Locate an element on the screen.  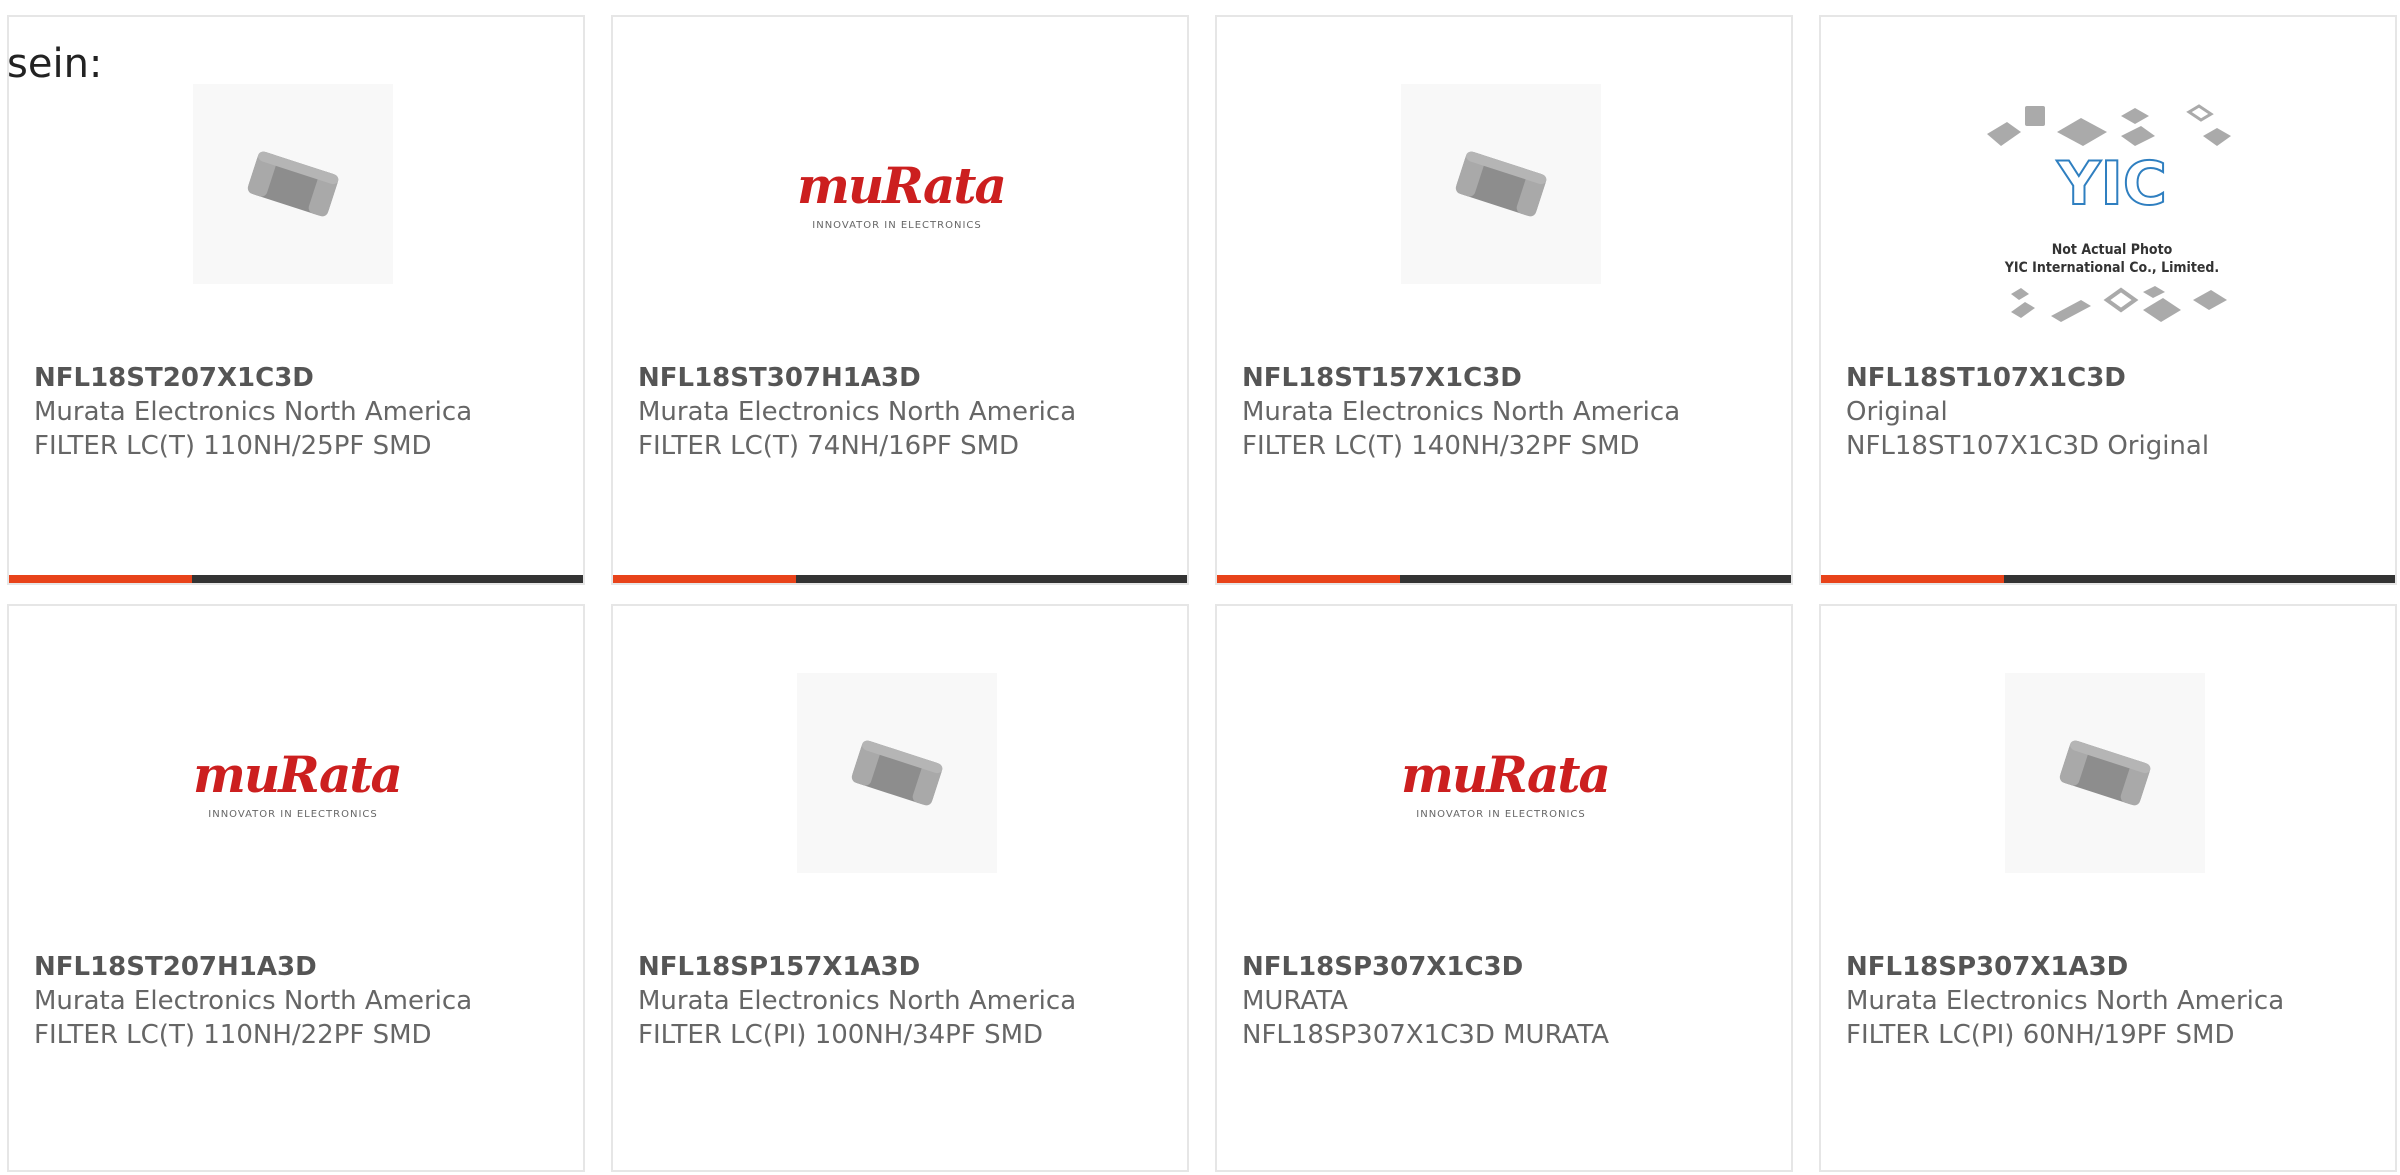
product-description: FILTER LC(PI) 60NH/19PF SMD is located at coordinates (2040, 1035).